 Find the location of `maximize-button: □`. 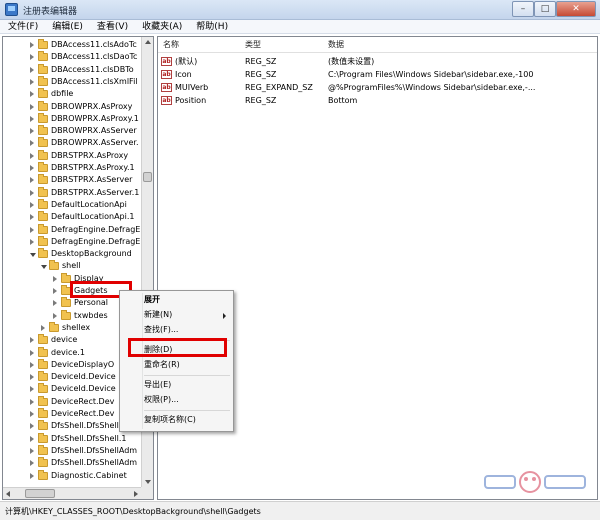

maximize-button: □ is located at coordinates (545, 9).